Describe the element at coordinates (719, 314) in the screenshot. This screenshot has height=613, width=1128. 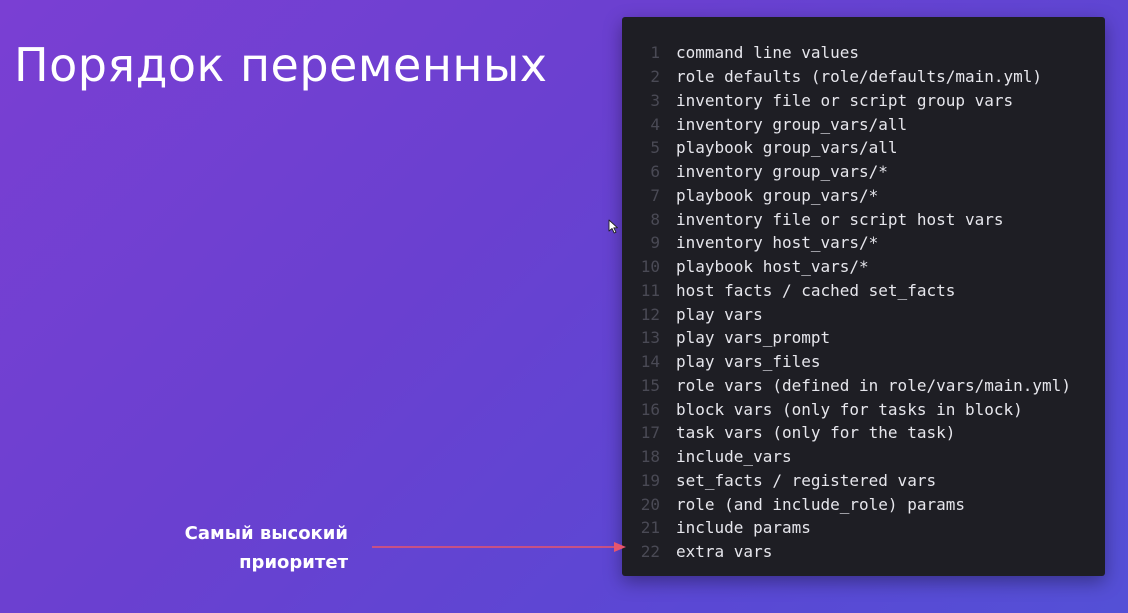
I see `line-text: play vars` at that location.